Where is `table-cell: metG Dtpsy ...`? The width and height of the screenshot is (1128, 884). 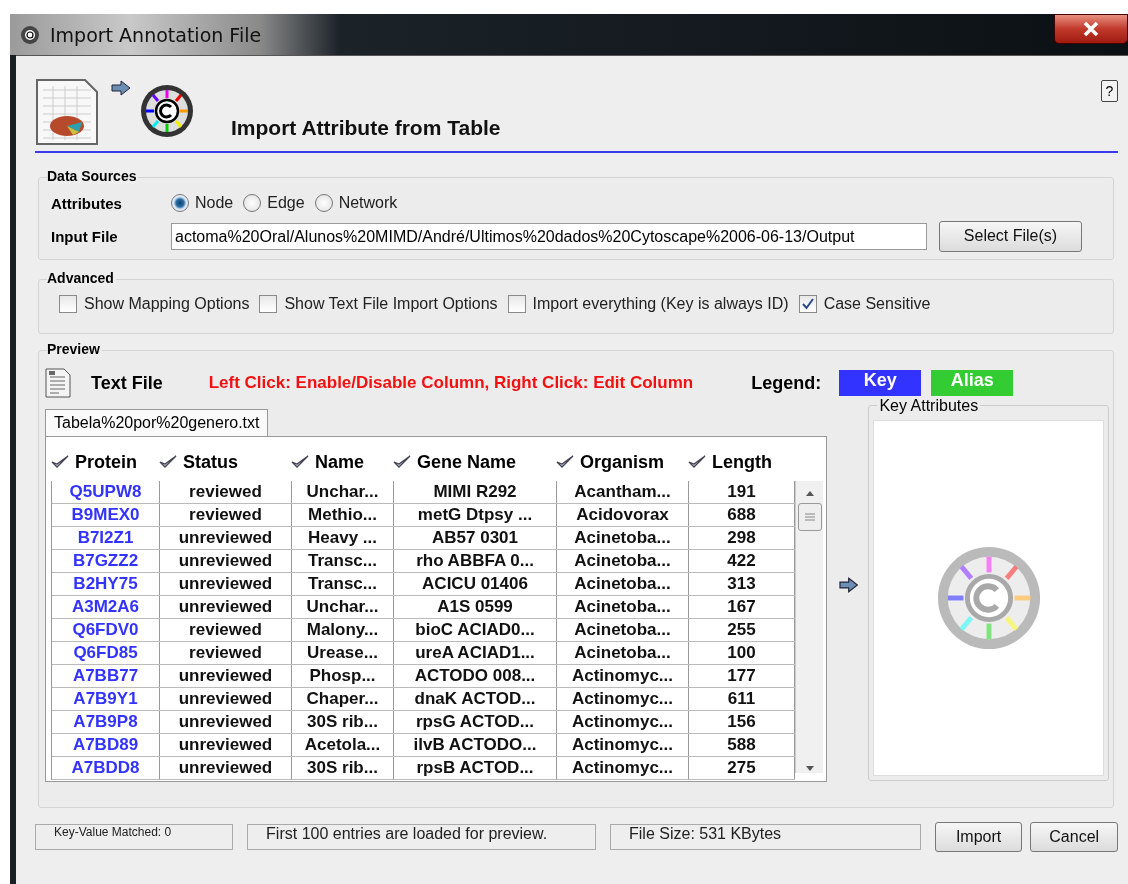 table-cell: metG Dtpsy ... is located at coordinates (475, 515).